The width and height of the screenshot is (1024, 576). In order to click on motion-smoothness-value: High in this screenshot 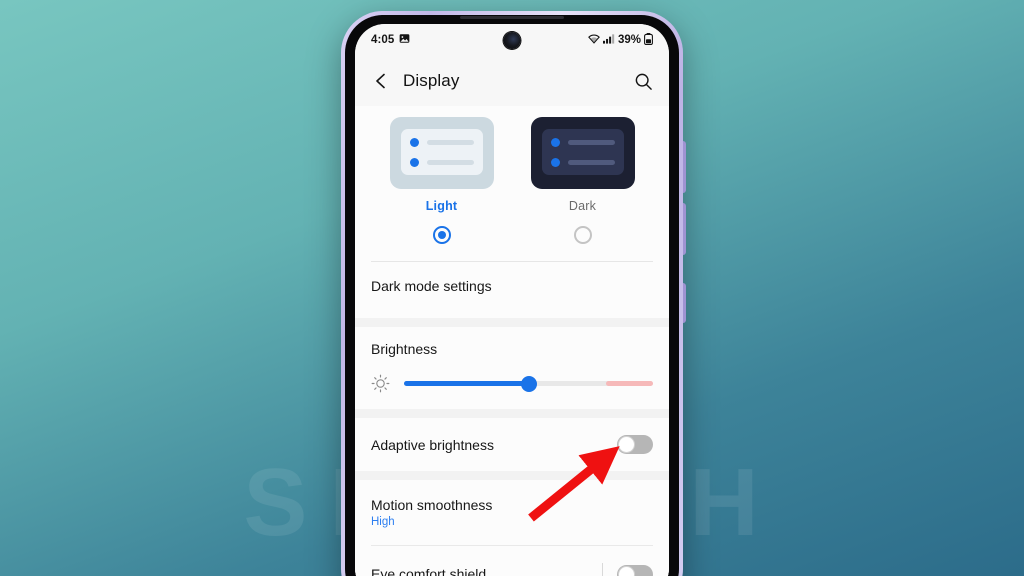, I will do `click(383, 522)`.